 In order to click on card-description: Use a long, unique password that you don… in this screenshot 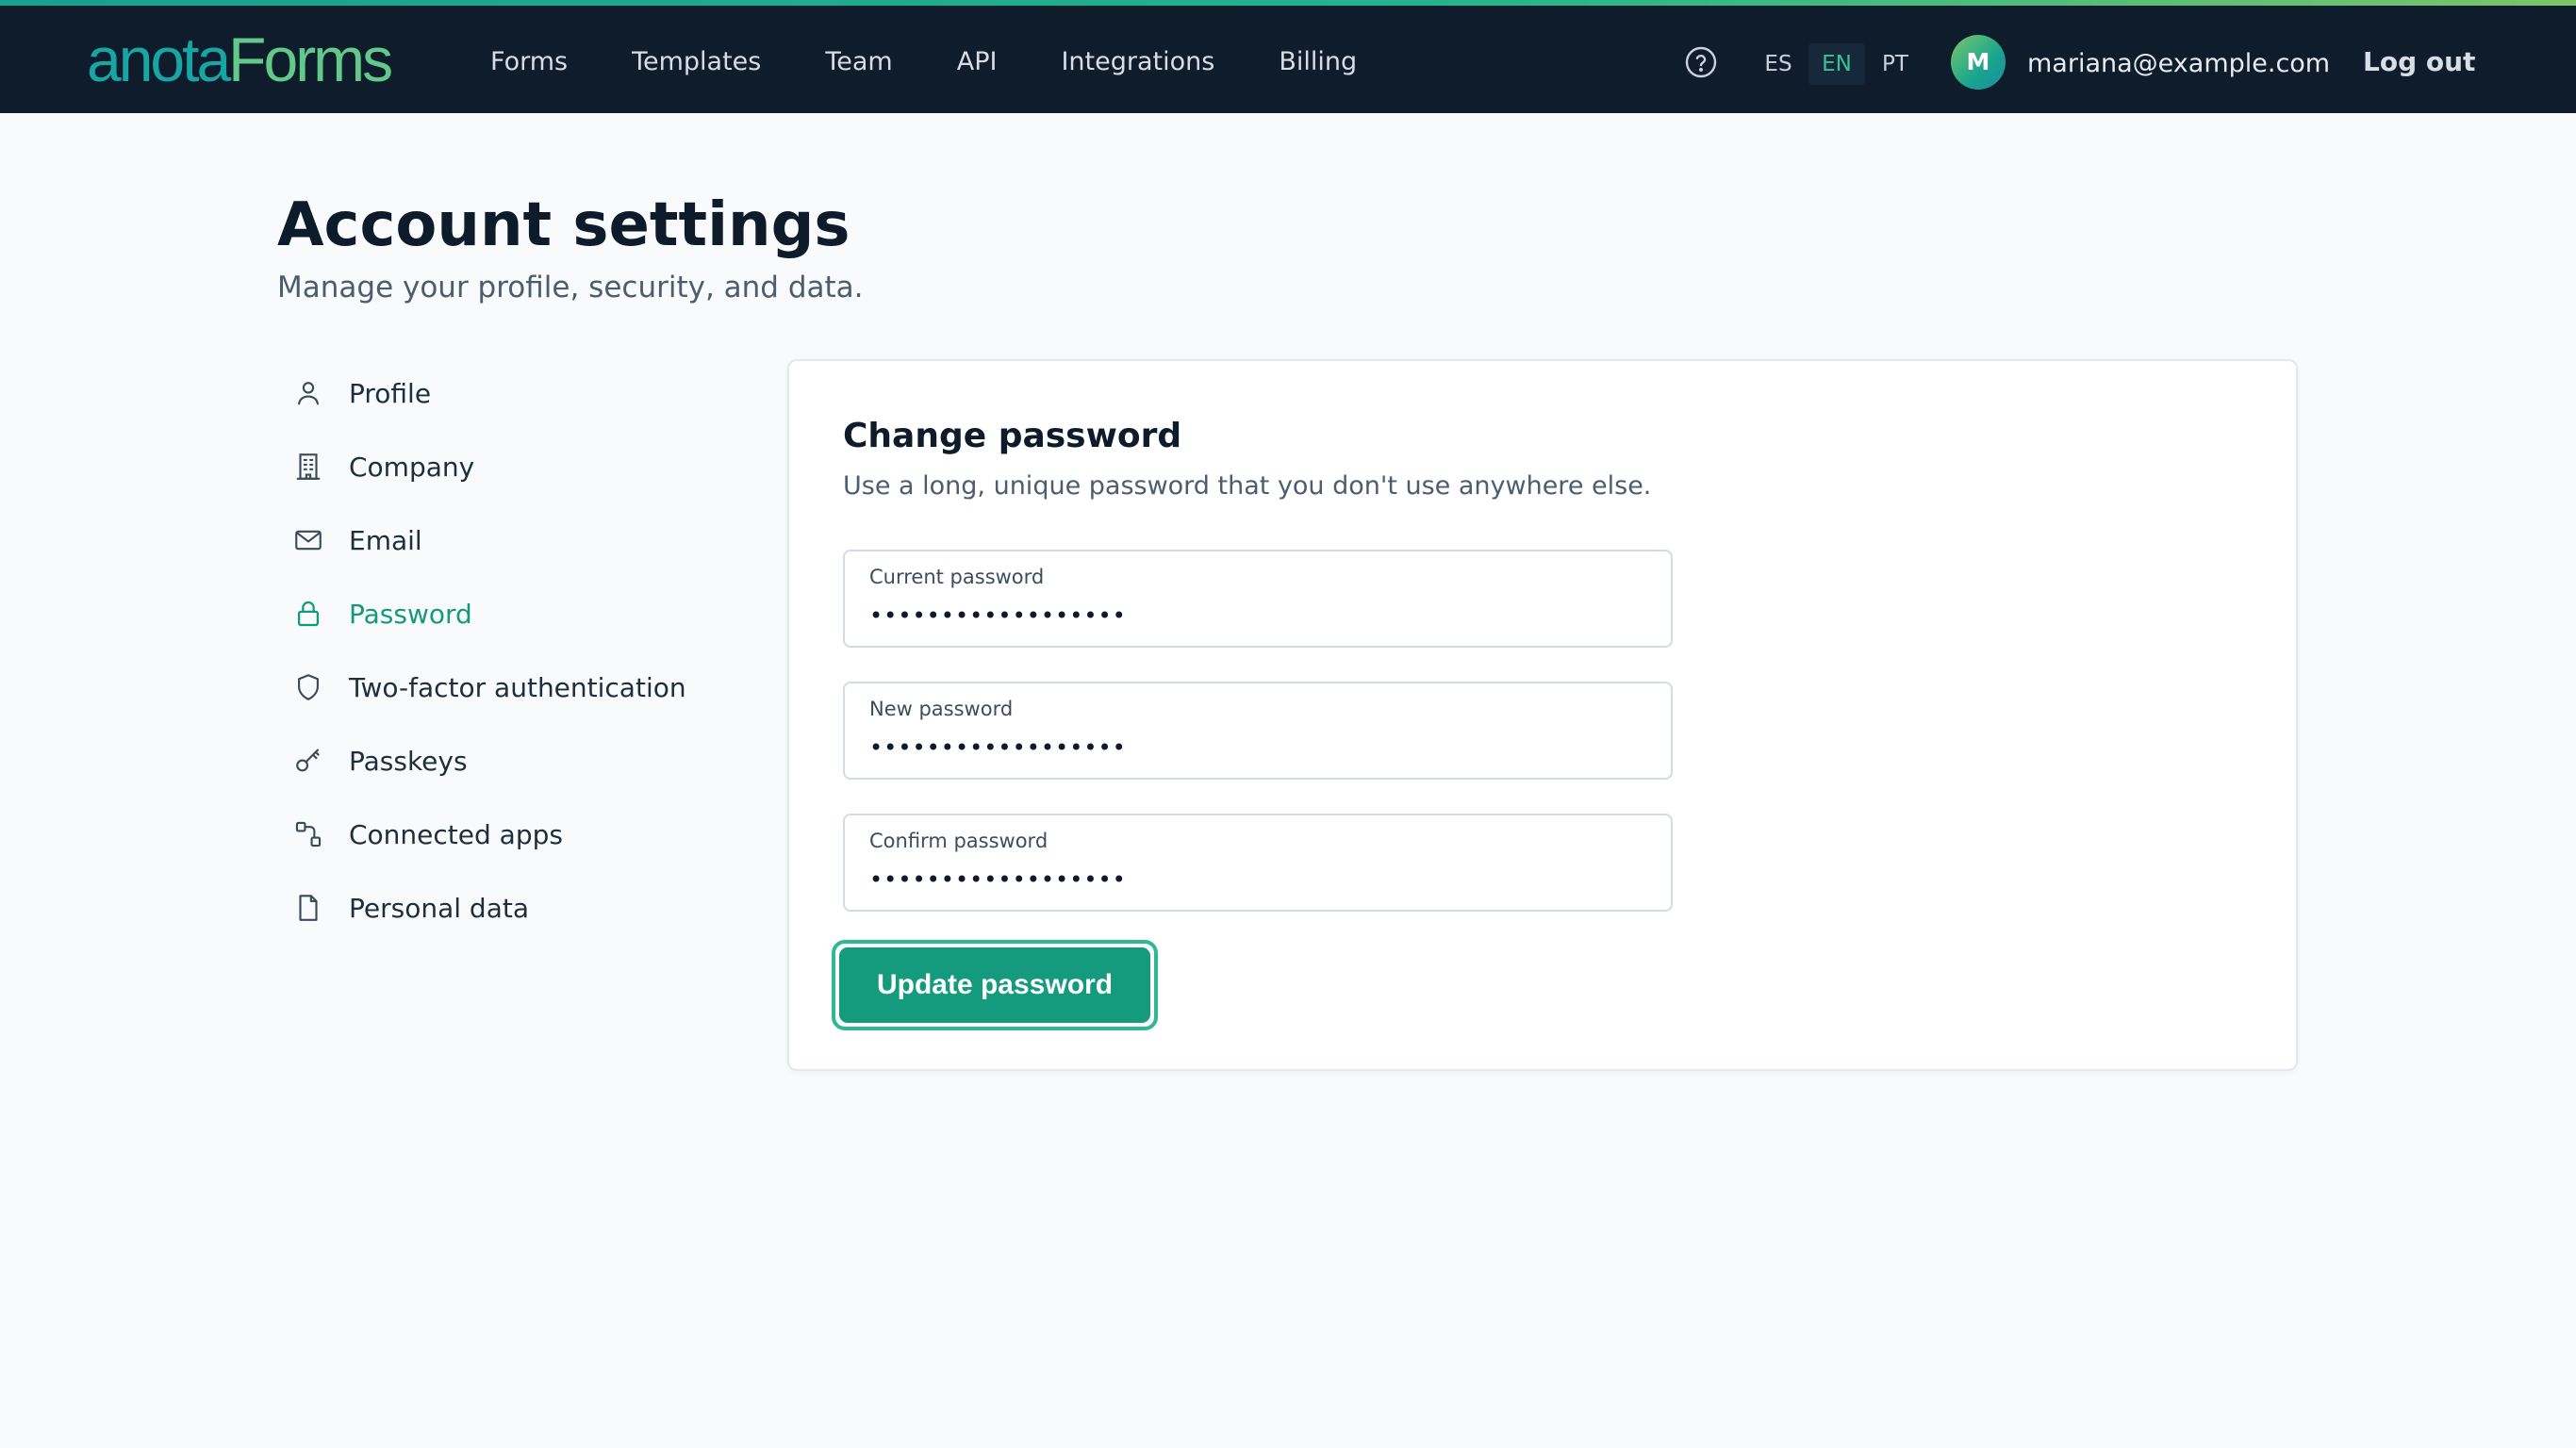, I will do `click(1247, 486)`.